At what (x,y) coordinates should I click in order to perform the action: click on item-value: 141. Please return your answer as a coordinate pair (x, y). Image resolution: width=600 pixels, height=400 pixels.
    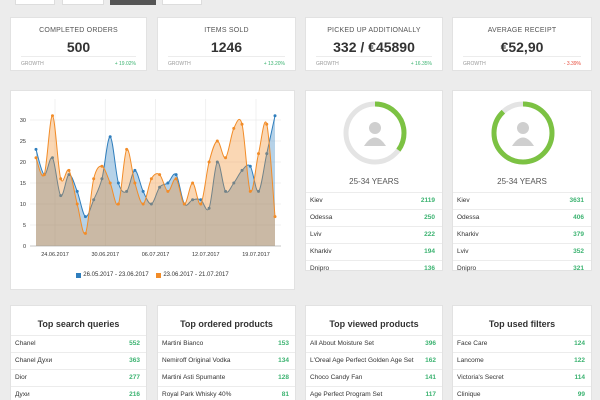
    Looking at the image, I should click on (430, 377).